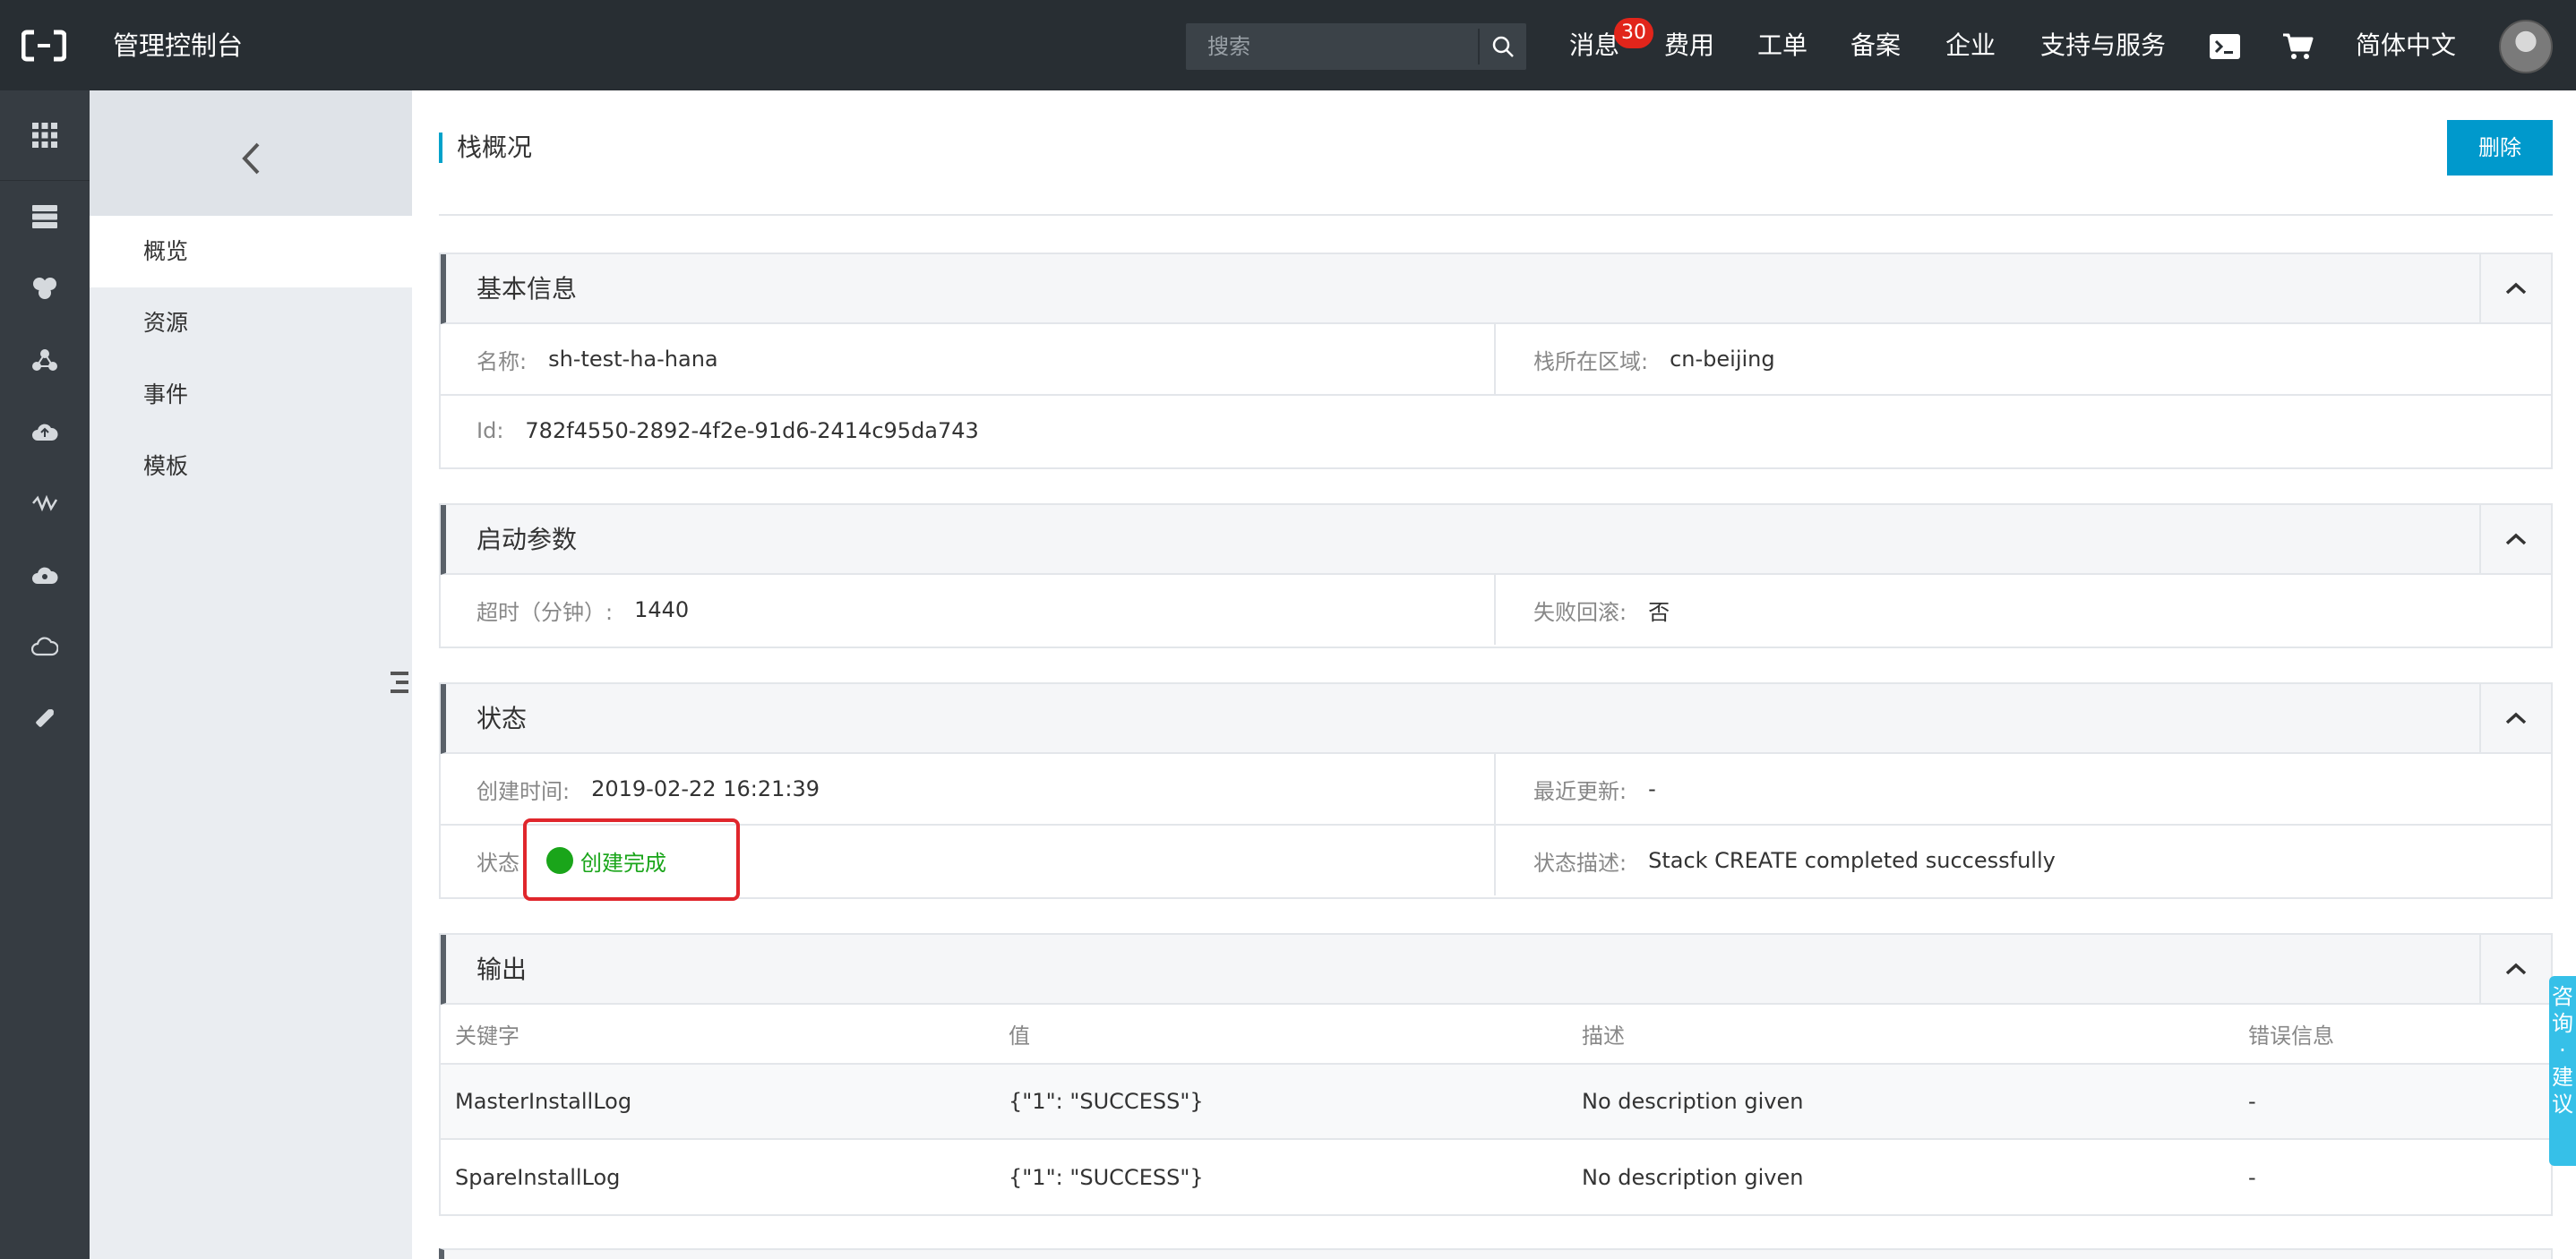  Describe the element at coordinates (178, 45) in the screenshot. I see `app-title: 管理控制台` at that location.